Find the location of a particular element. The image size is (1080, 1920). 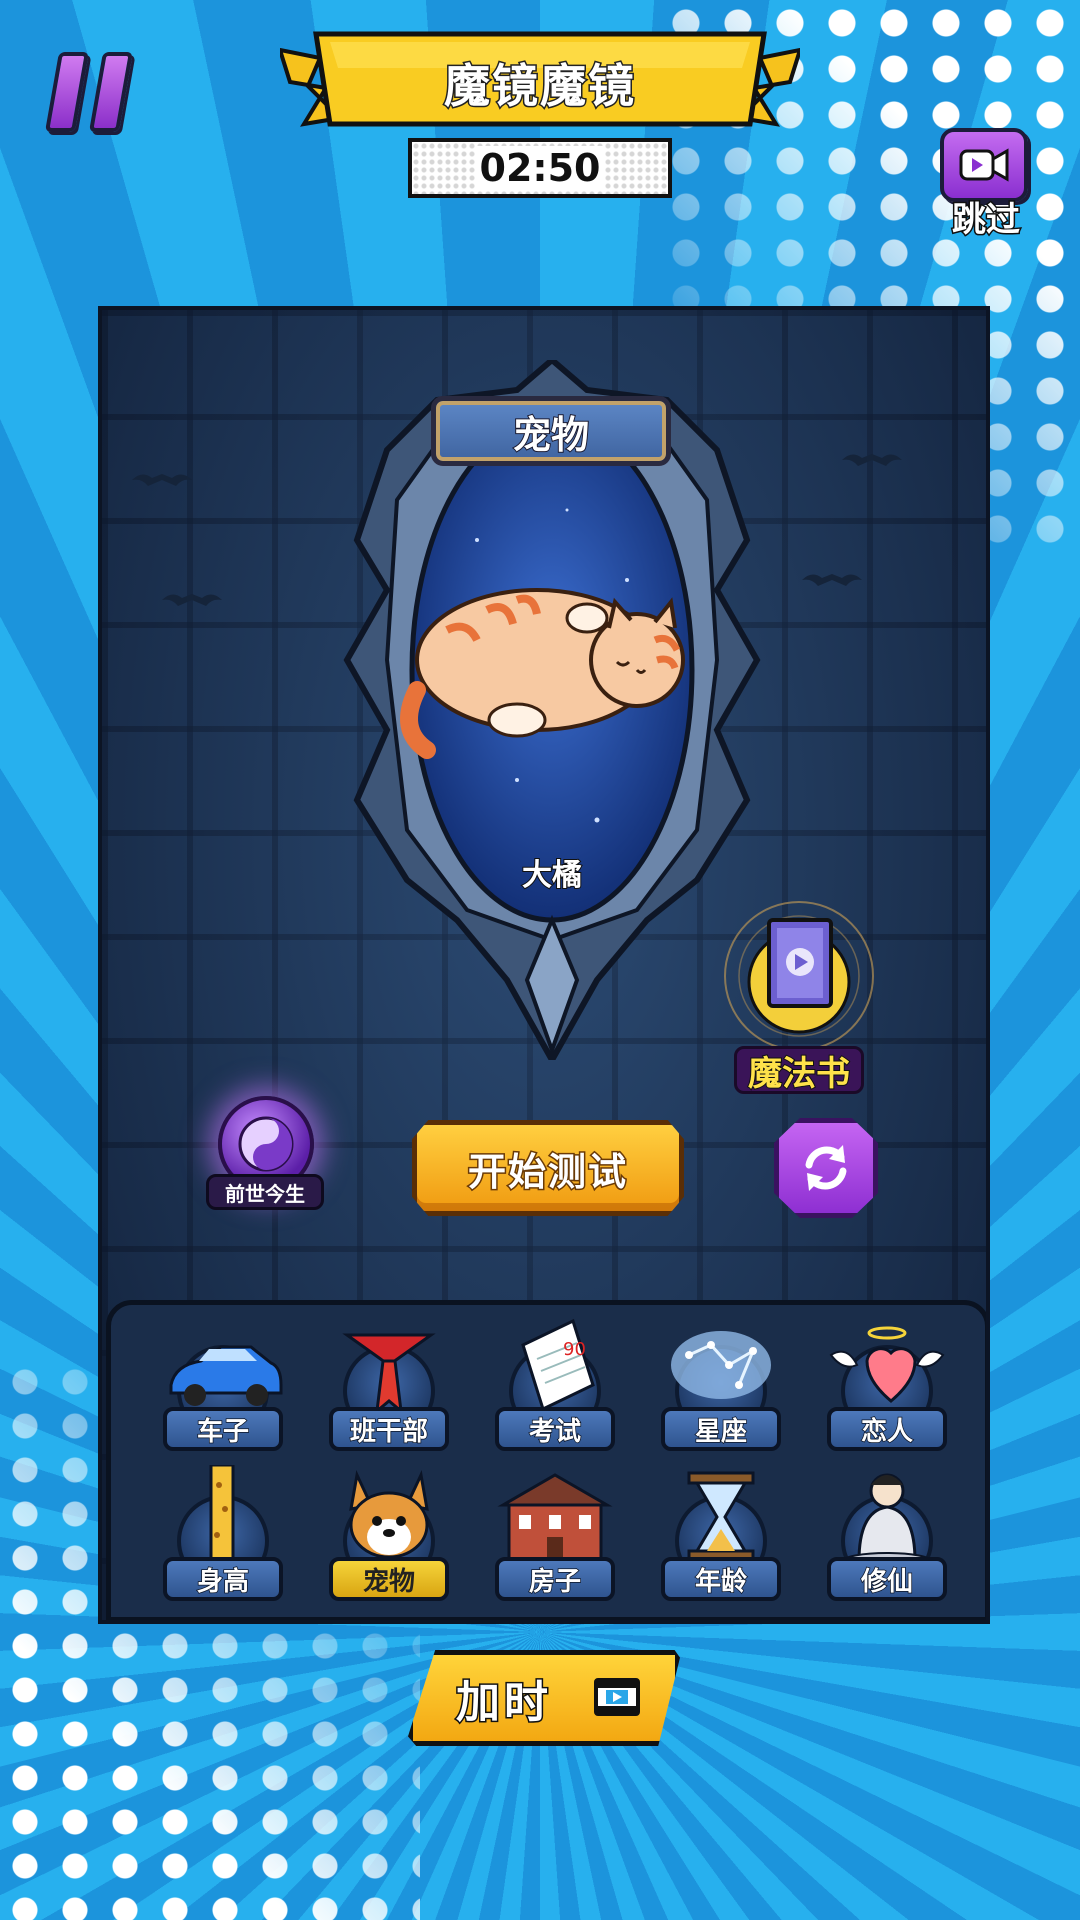

refresh-button is located at coordinates (826, 1168).